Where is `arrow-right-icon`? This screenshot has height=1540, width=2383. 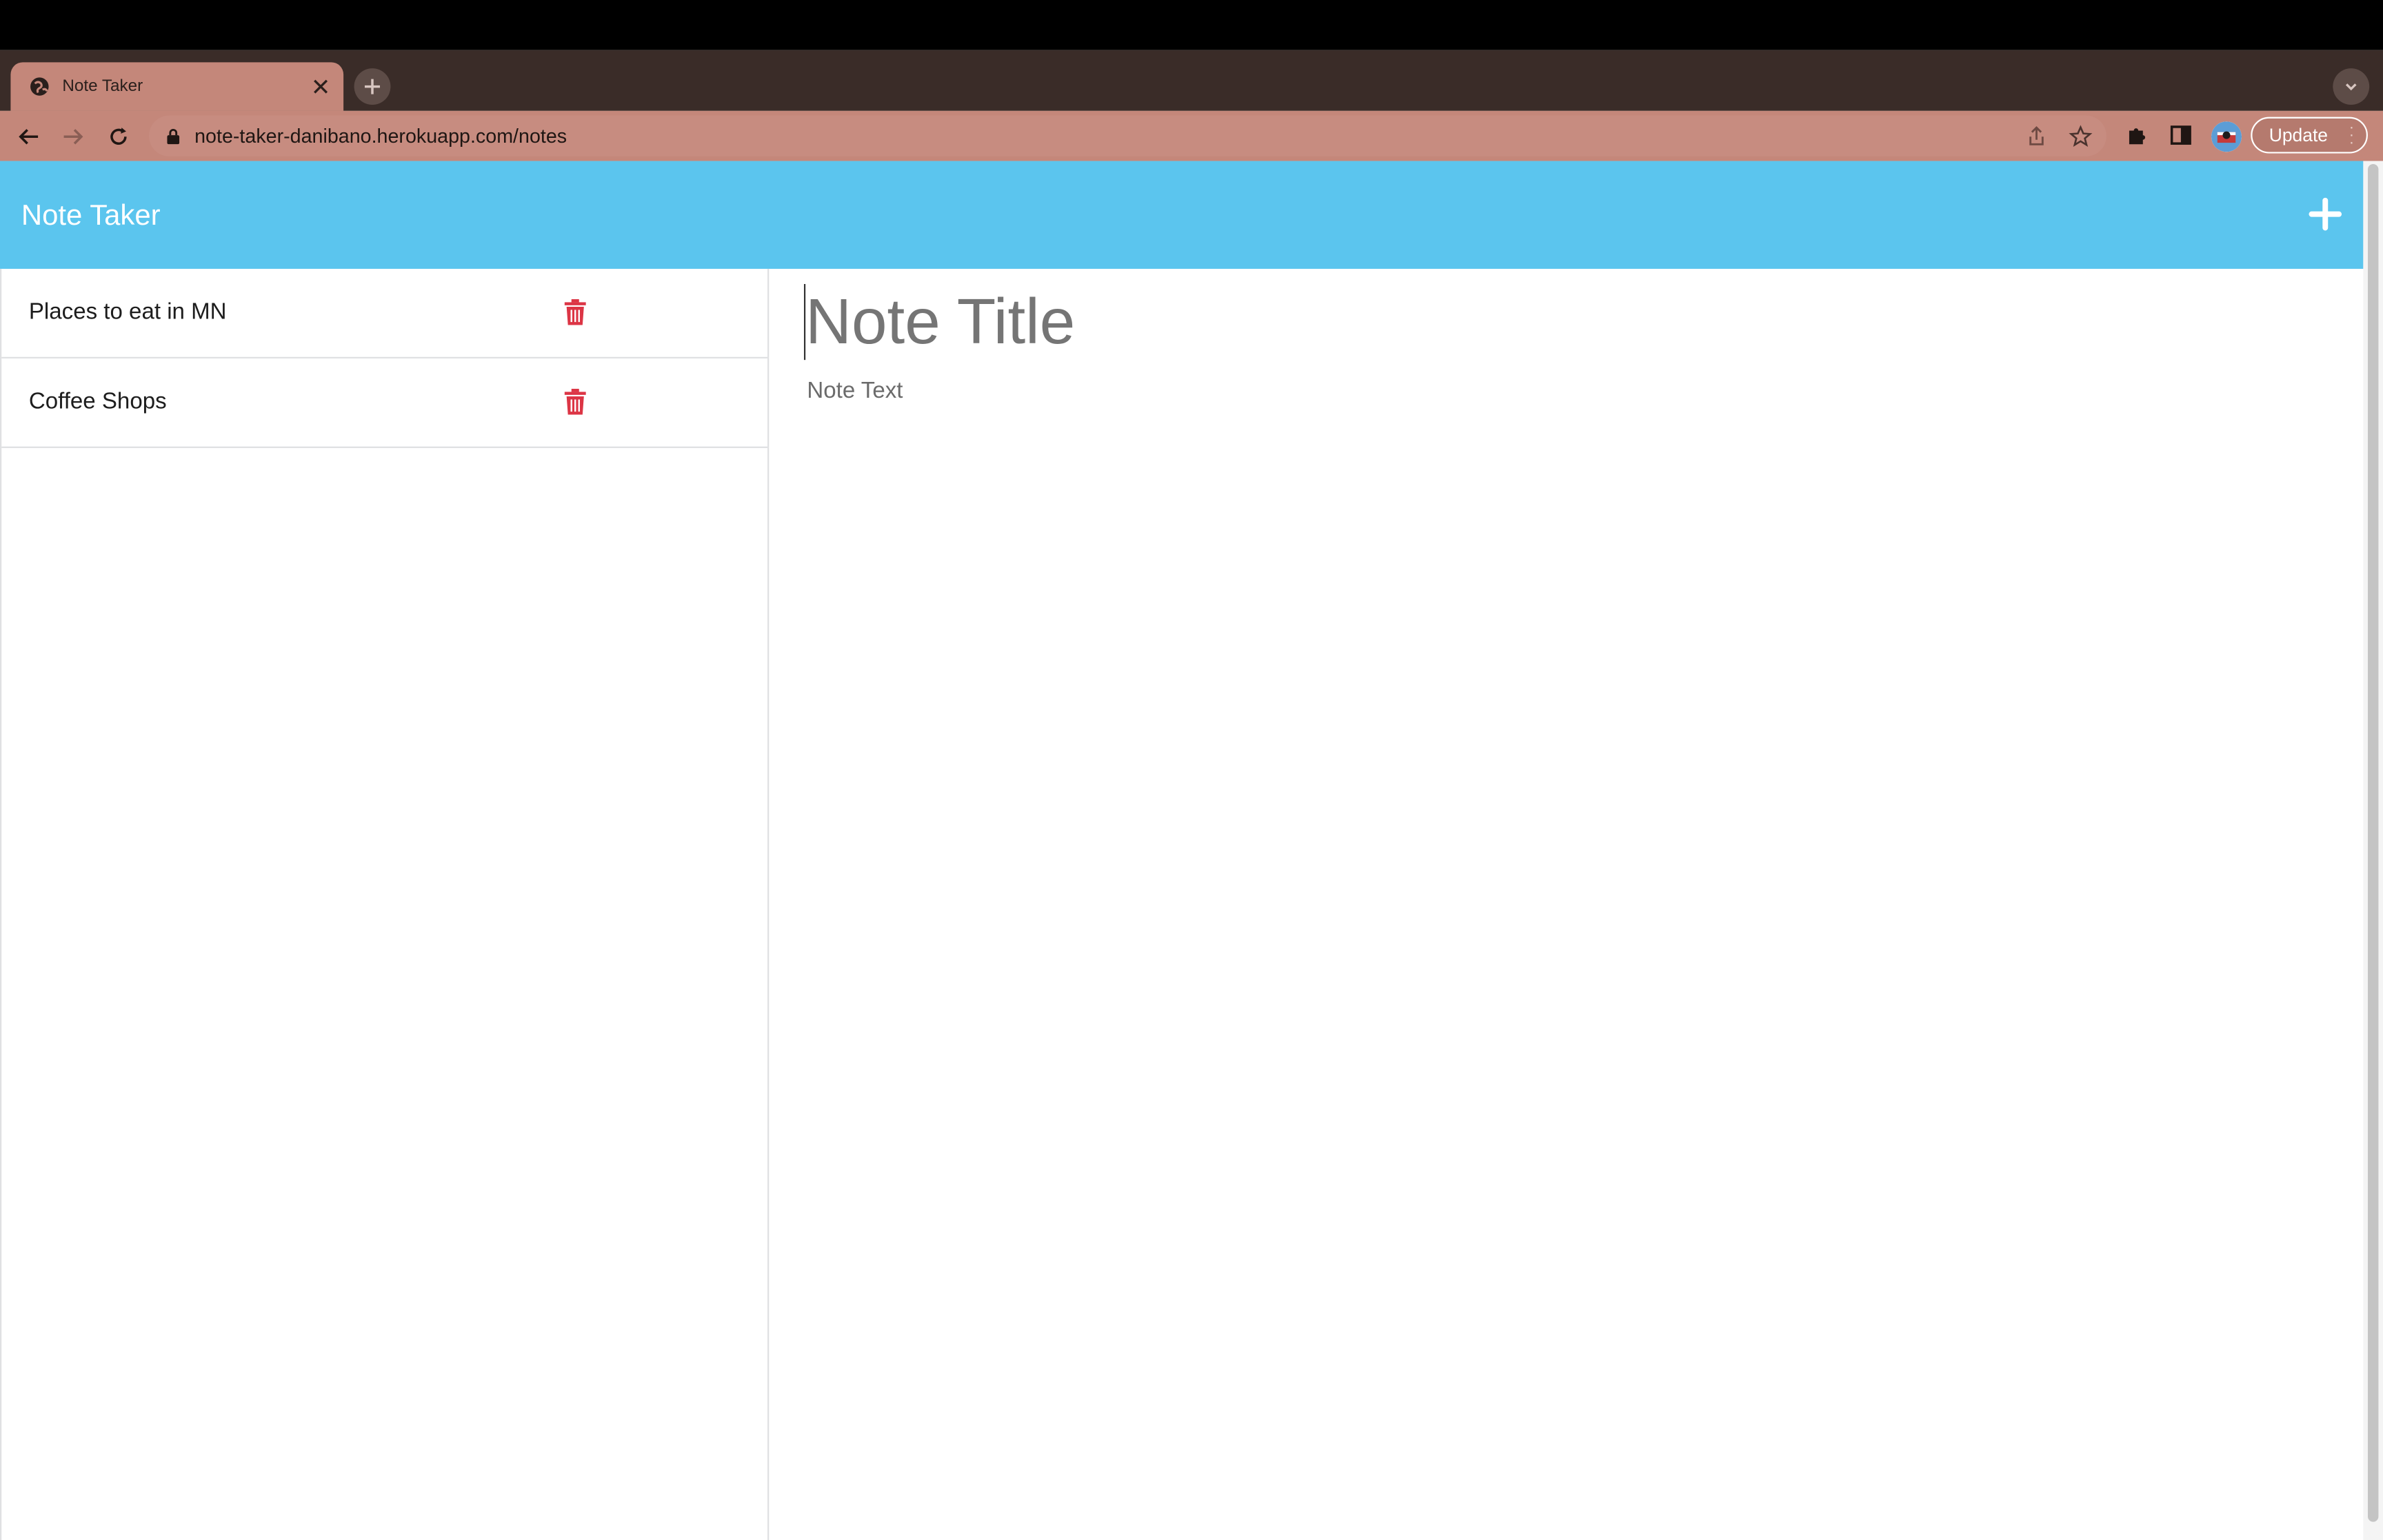 arrow-right-icon is located at coordinates (73, 137).